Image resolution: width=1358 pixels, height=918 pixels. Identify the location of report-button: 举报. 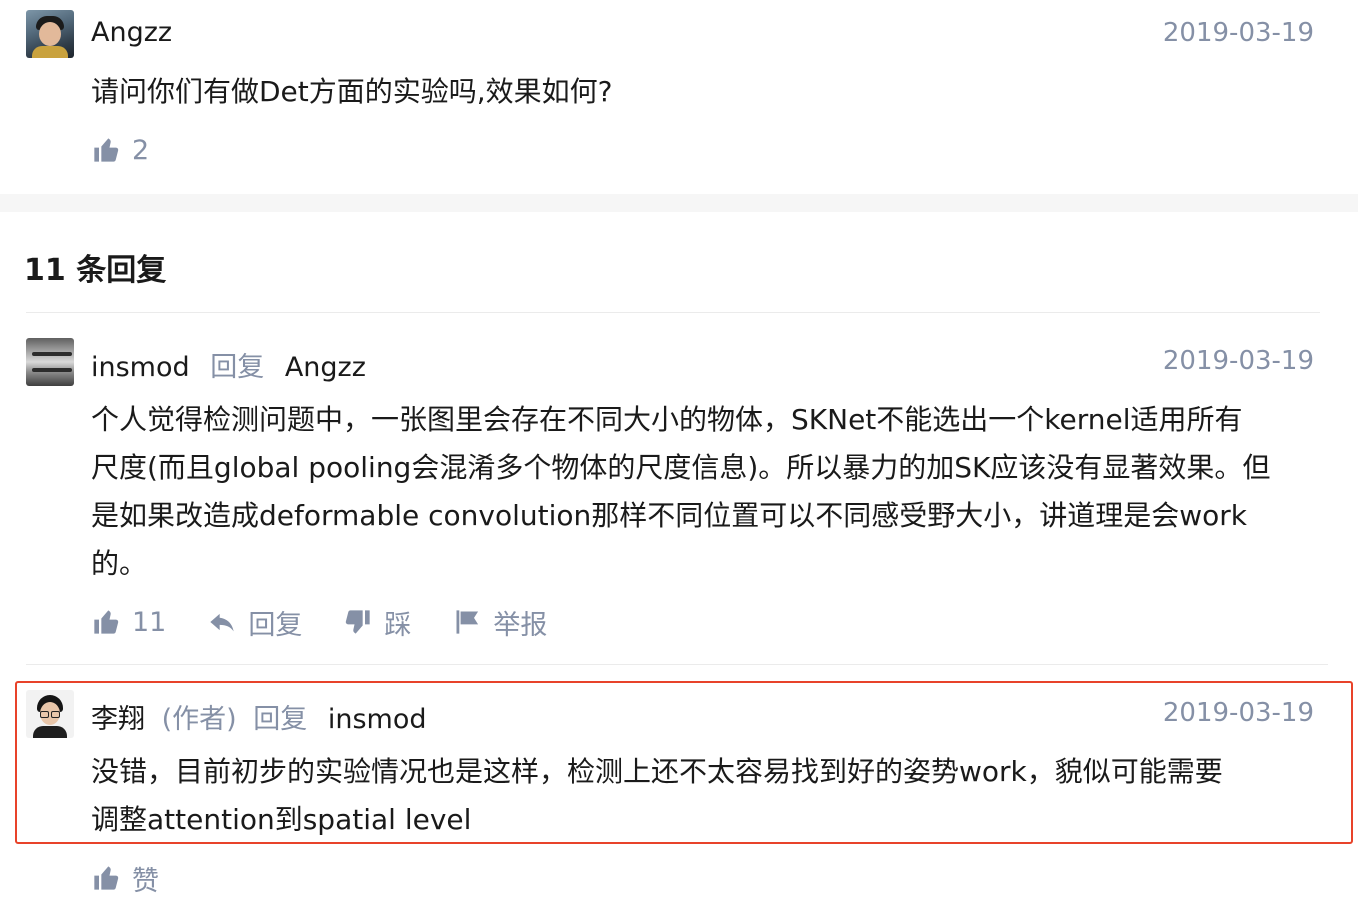
(500, 622).